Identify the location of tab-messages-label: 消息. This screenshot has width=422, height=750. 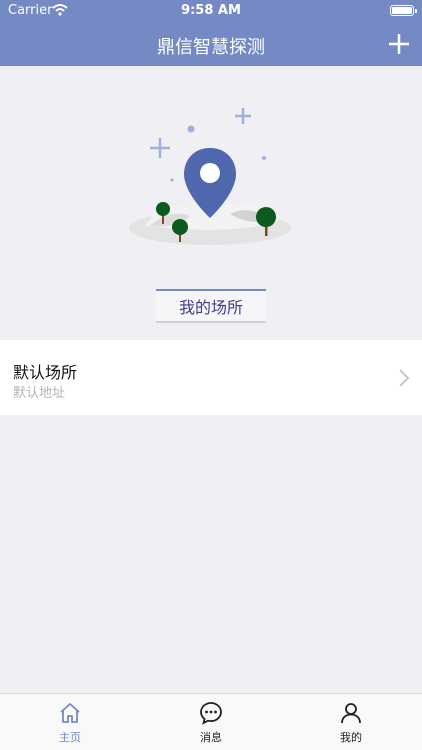
(211, 737).